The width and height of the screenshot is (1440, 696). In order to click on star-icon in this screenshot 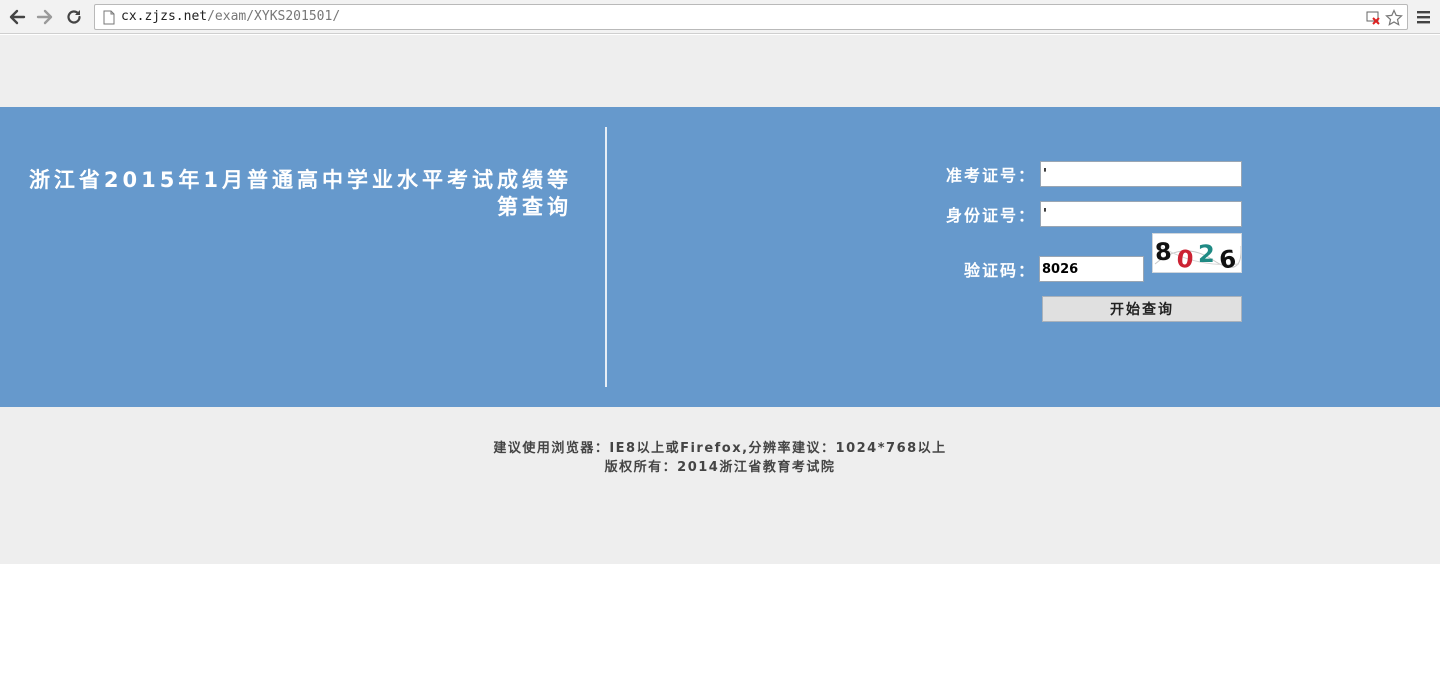, I will do `click(1394, 17)`.